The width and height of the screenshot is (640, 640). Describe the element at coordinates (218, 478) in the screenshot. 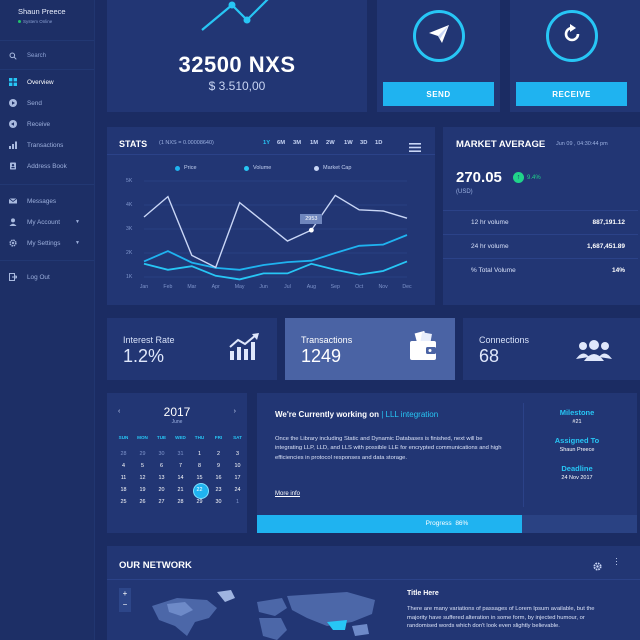

I see `calendar-day: 16` at that location.